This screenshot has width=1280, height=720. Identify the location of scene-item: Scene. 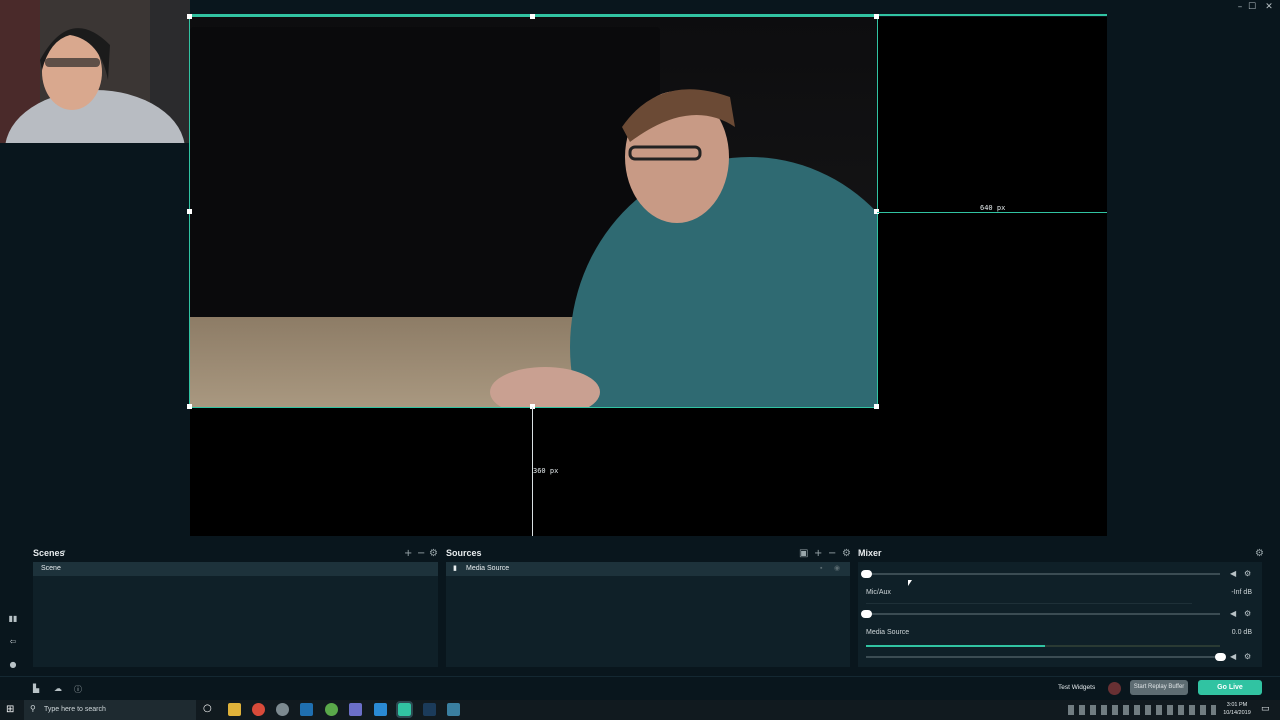
(235, 569).